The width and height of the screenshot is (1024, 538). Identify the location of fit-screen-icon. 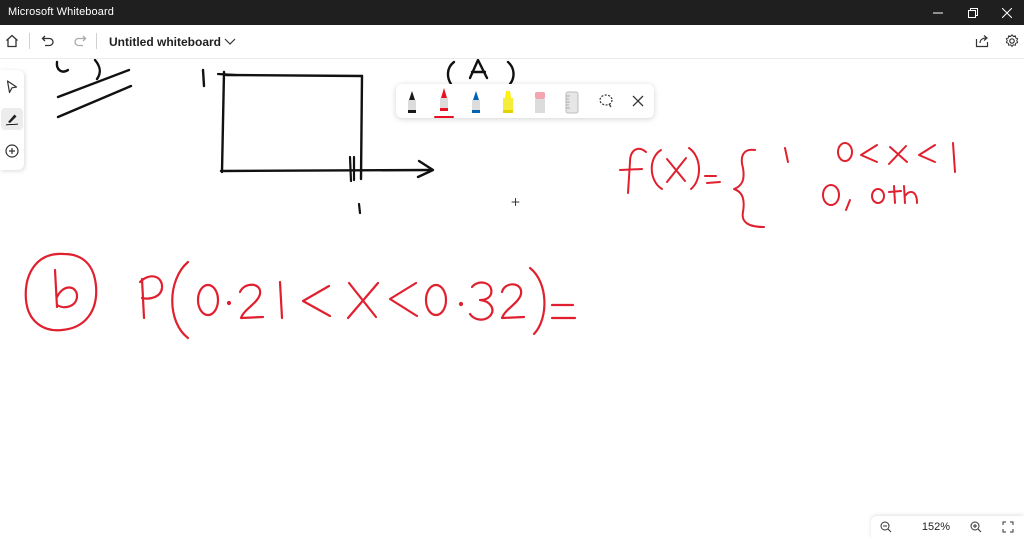
(1008, 527).